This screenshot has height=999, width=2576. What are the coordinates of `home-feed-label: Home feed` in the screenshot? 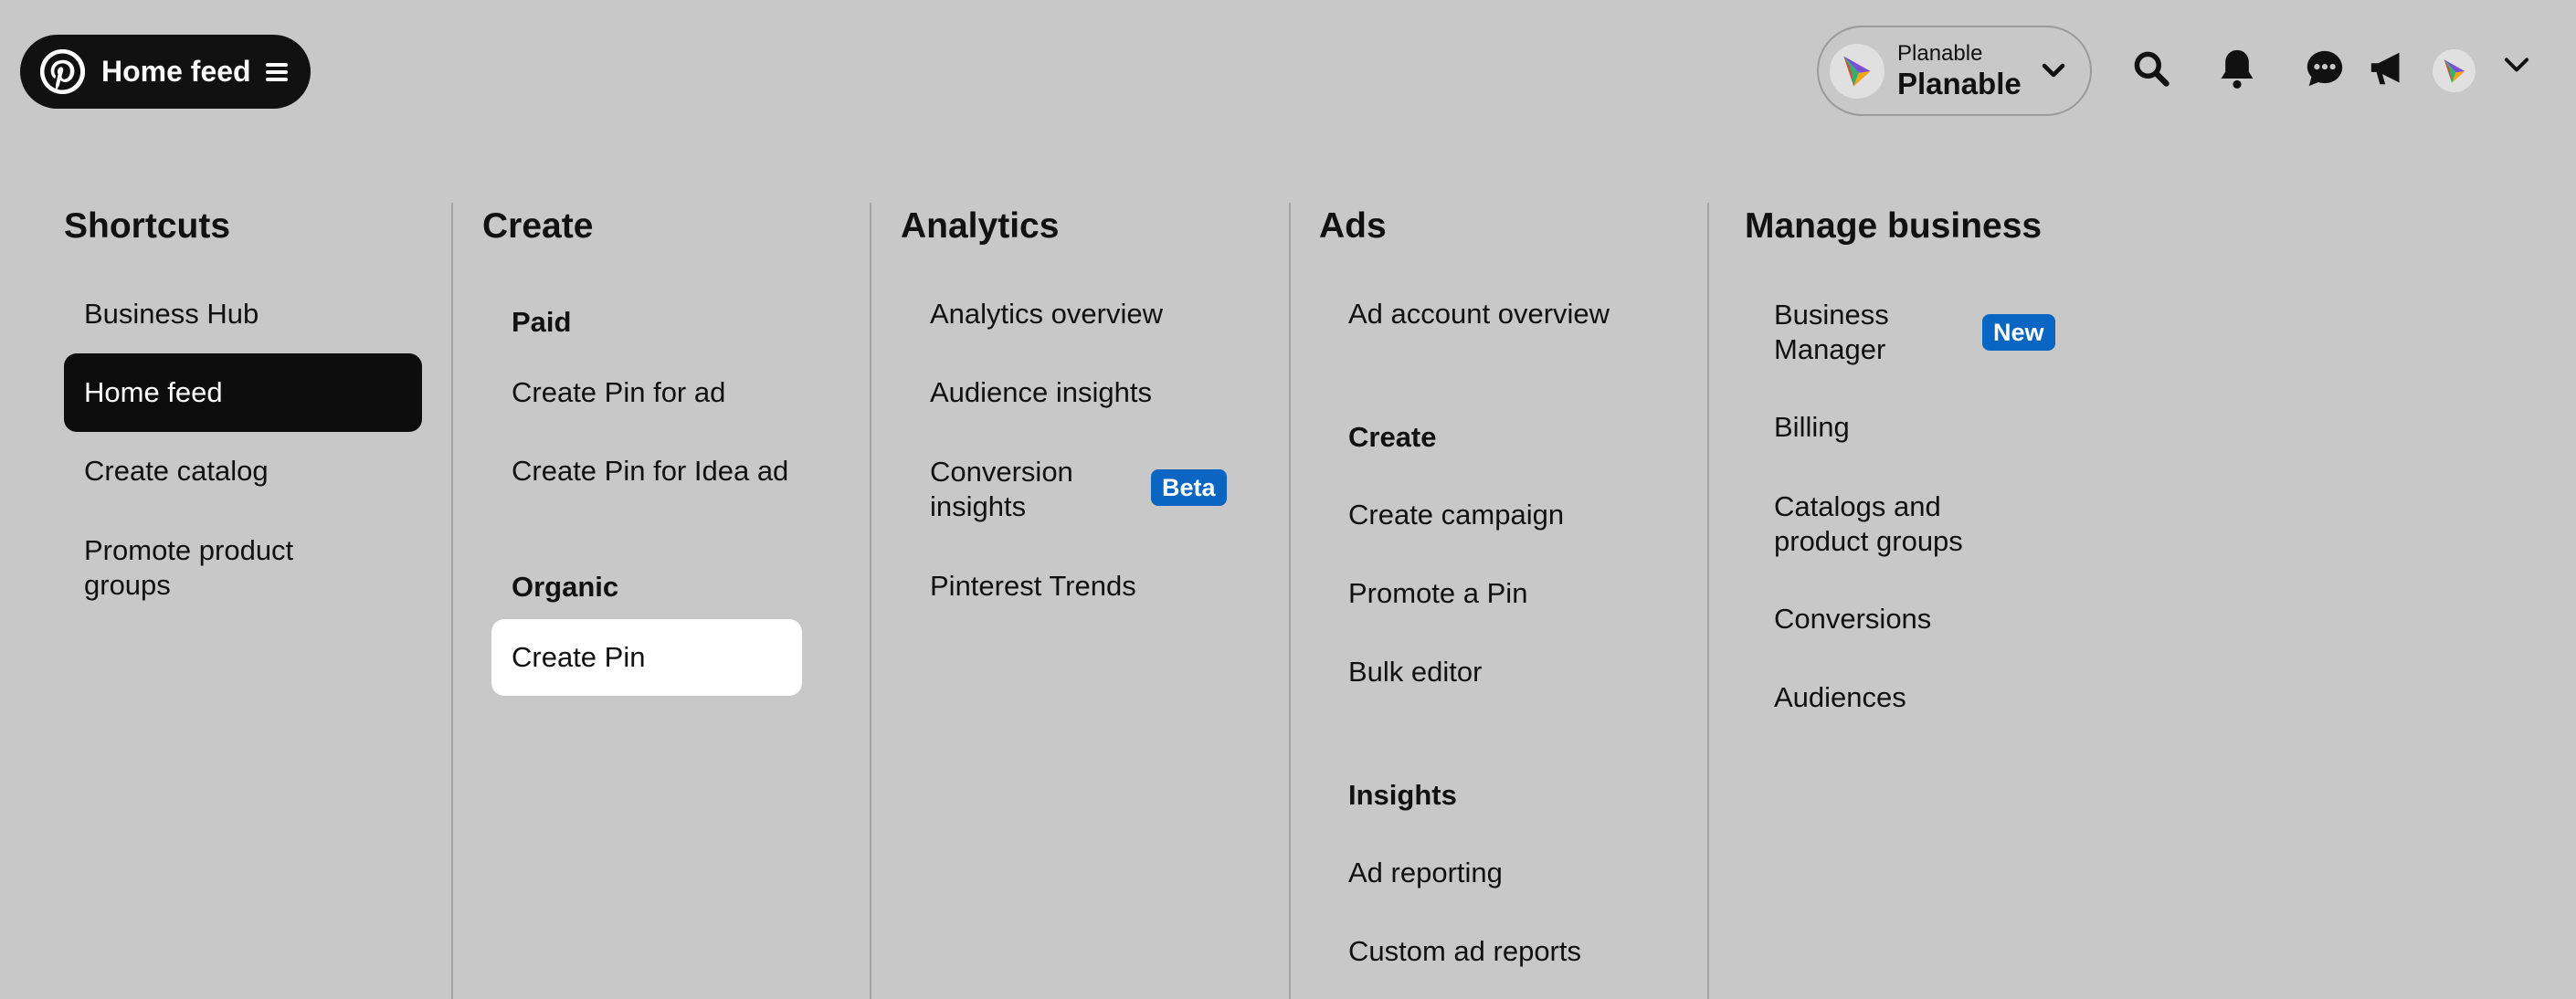 It's located at (176, 71).